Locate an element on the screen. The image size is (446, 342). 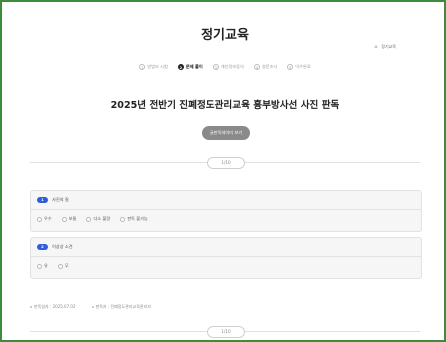
step-1: 1 방법보 시험 is located at coordinates (153, 67).